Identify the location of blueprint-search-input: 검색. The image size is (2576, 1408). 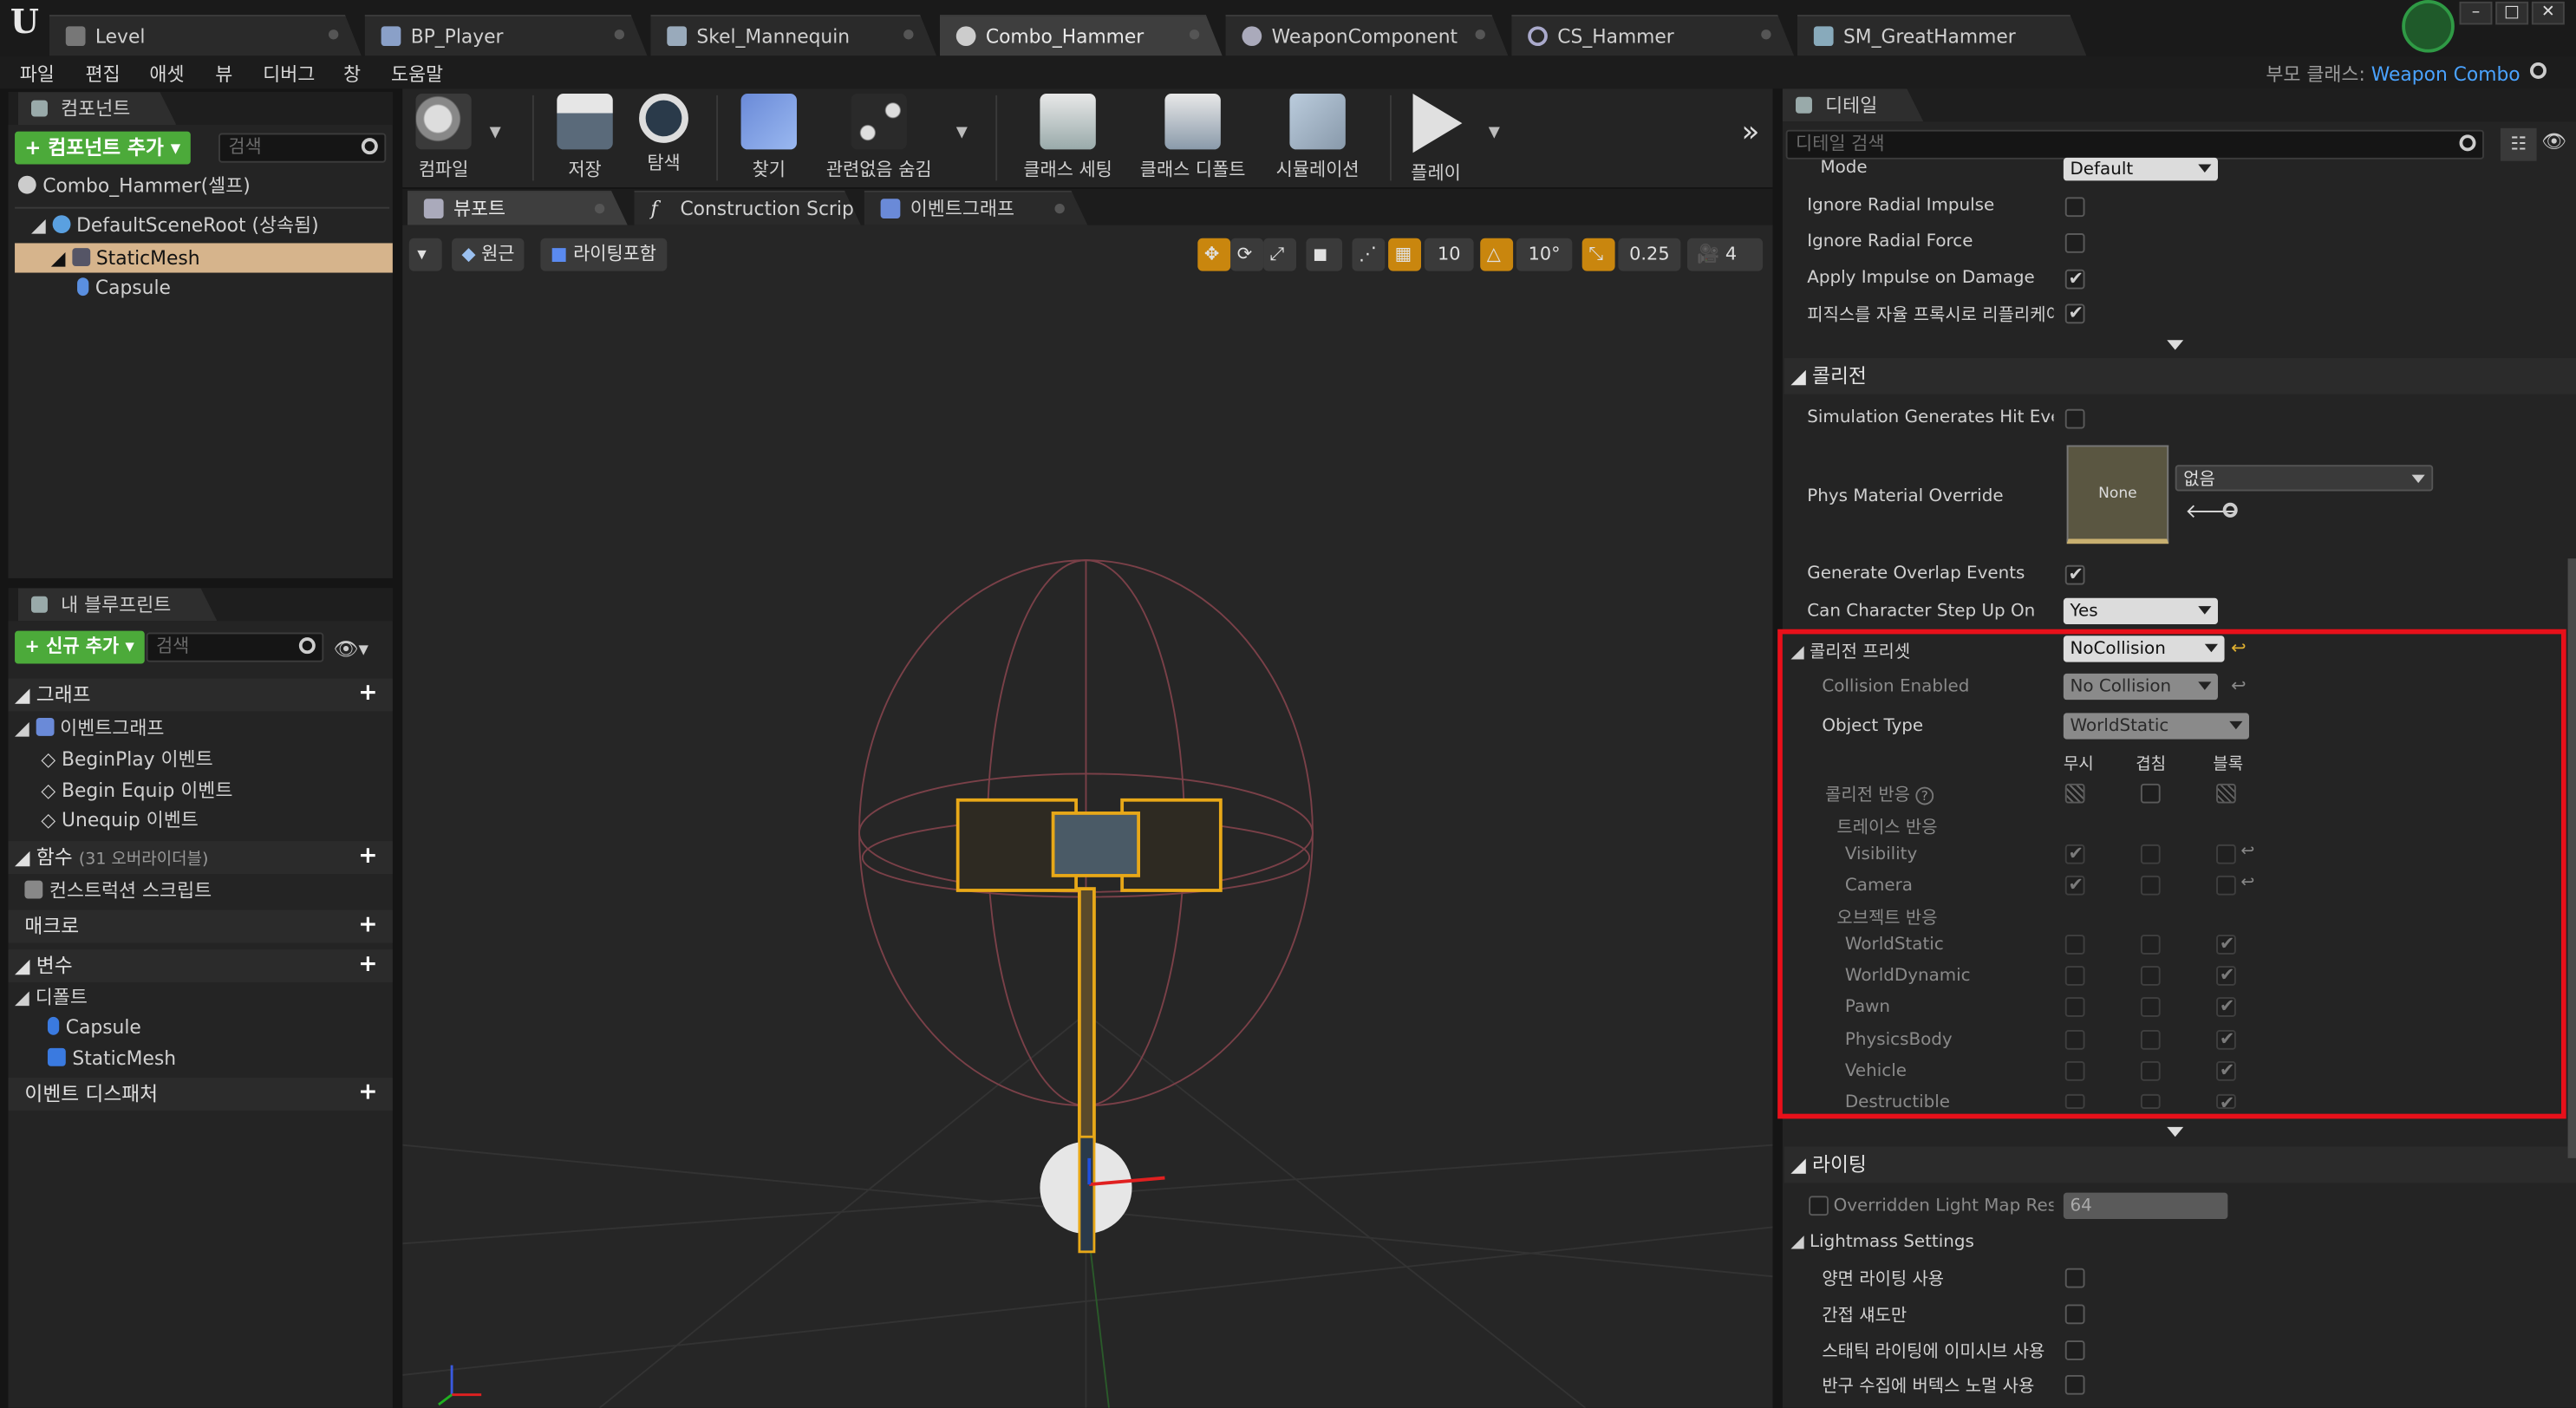
(235, 647).